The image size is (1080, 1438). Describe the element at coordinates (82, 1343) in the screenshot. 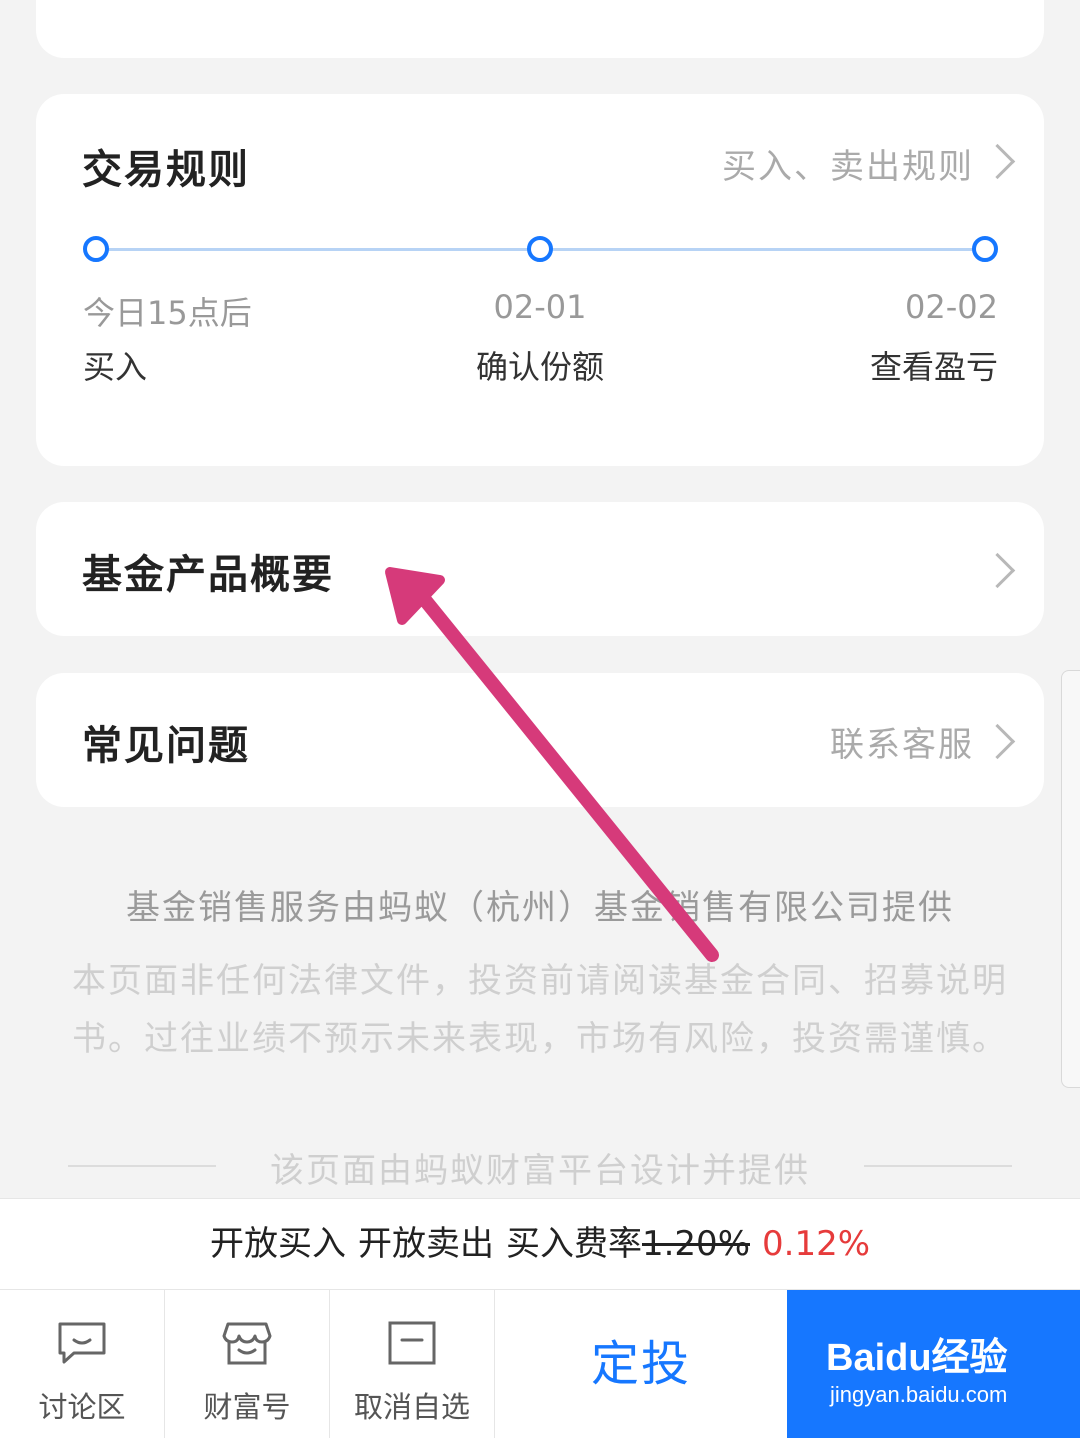

I see `chat-icon` at that location.